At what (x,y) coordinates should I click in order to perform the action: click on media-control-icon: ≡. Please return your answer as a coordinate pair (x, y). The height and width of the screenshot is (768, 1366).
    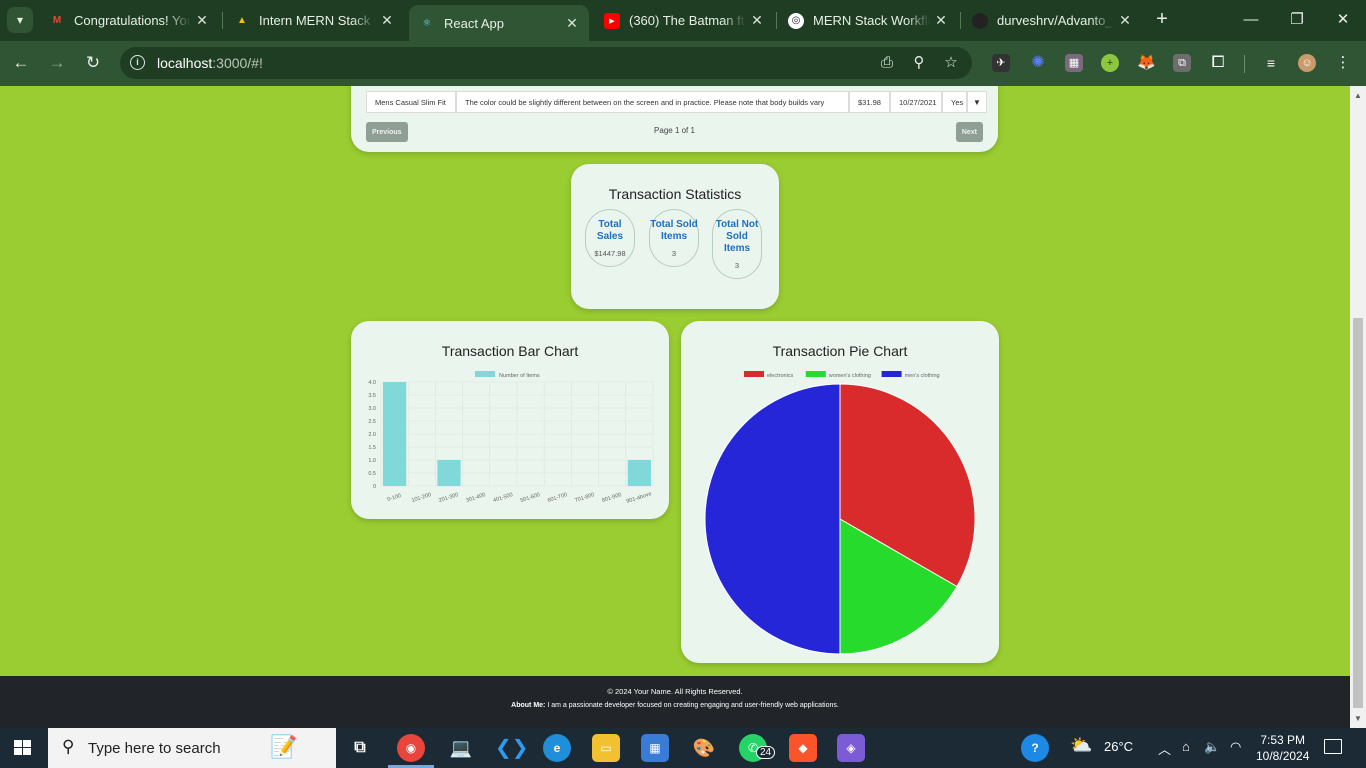
    Looking at the image, I should click on (1271, 63).